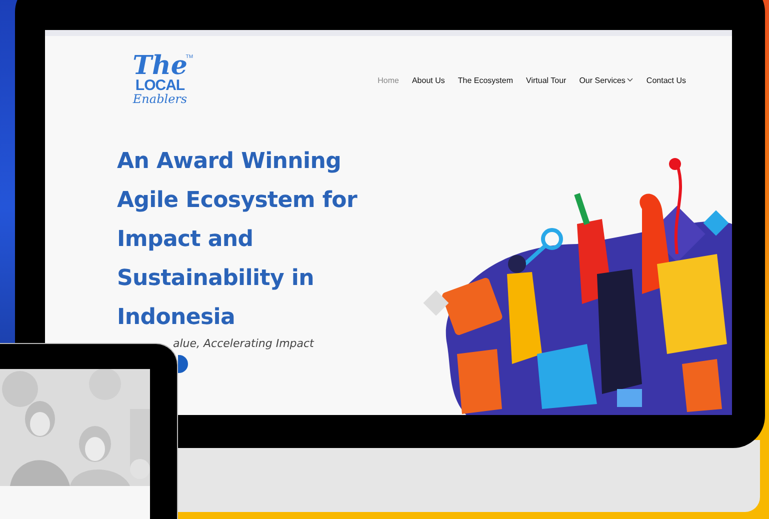 Image resolution: width=769 pixels, height=519 pixels. Describe the element at coordinates (606, 80) in the screenshot. I see `nav-link: Our Services` at that location.